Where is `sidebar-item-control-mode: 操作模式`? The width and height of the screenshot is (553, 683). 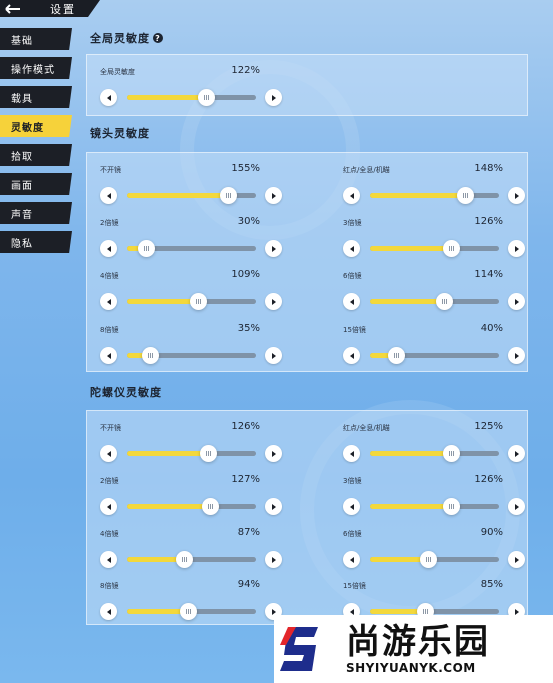
sidebar-item-control-mode: 操作模式 is located at coordinates (36, 68).